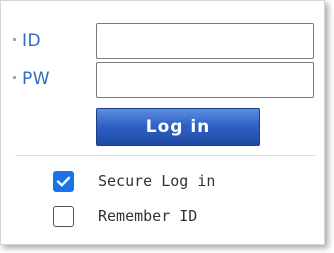  What do you see at coordinates (32, 41) in the screenshot?
I see `id-label-text: ID` at bounding box center [32, 41].